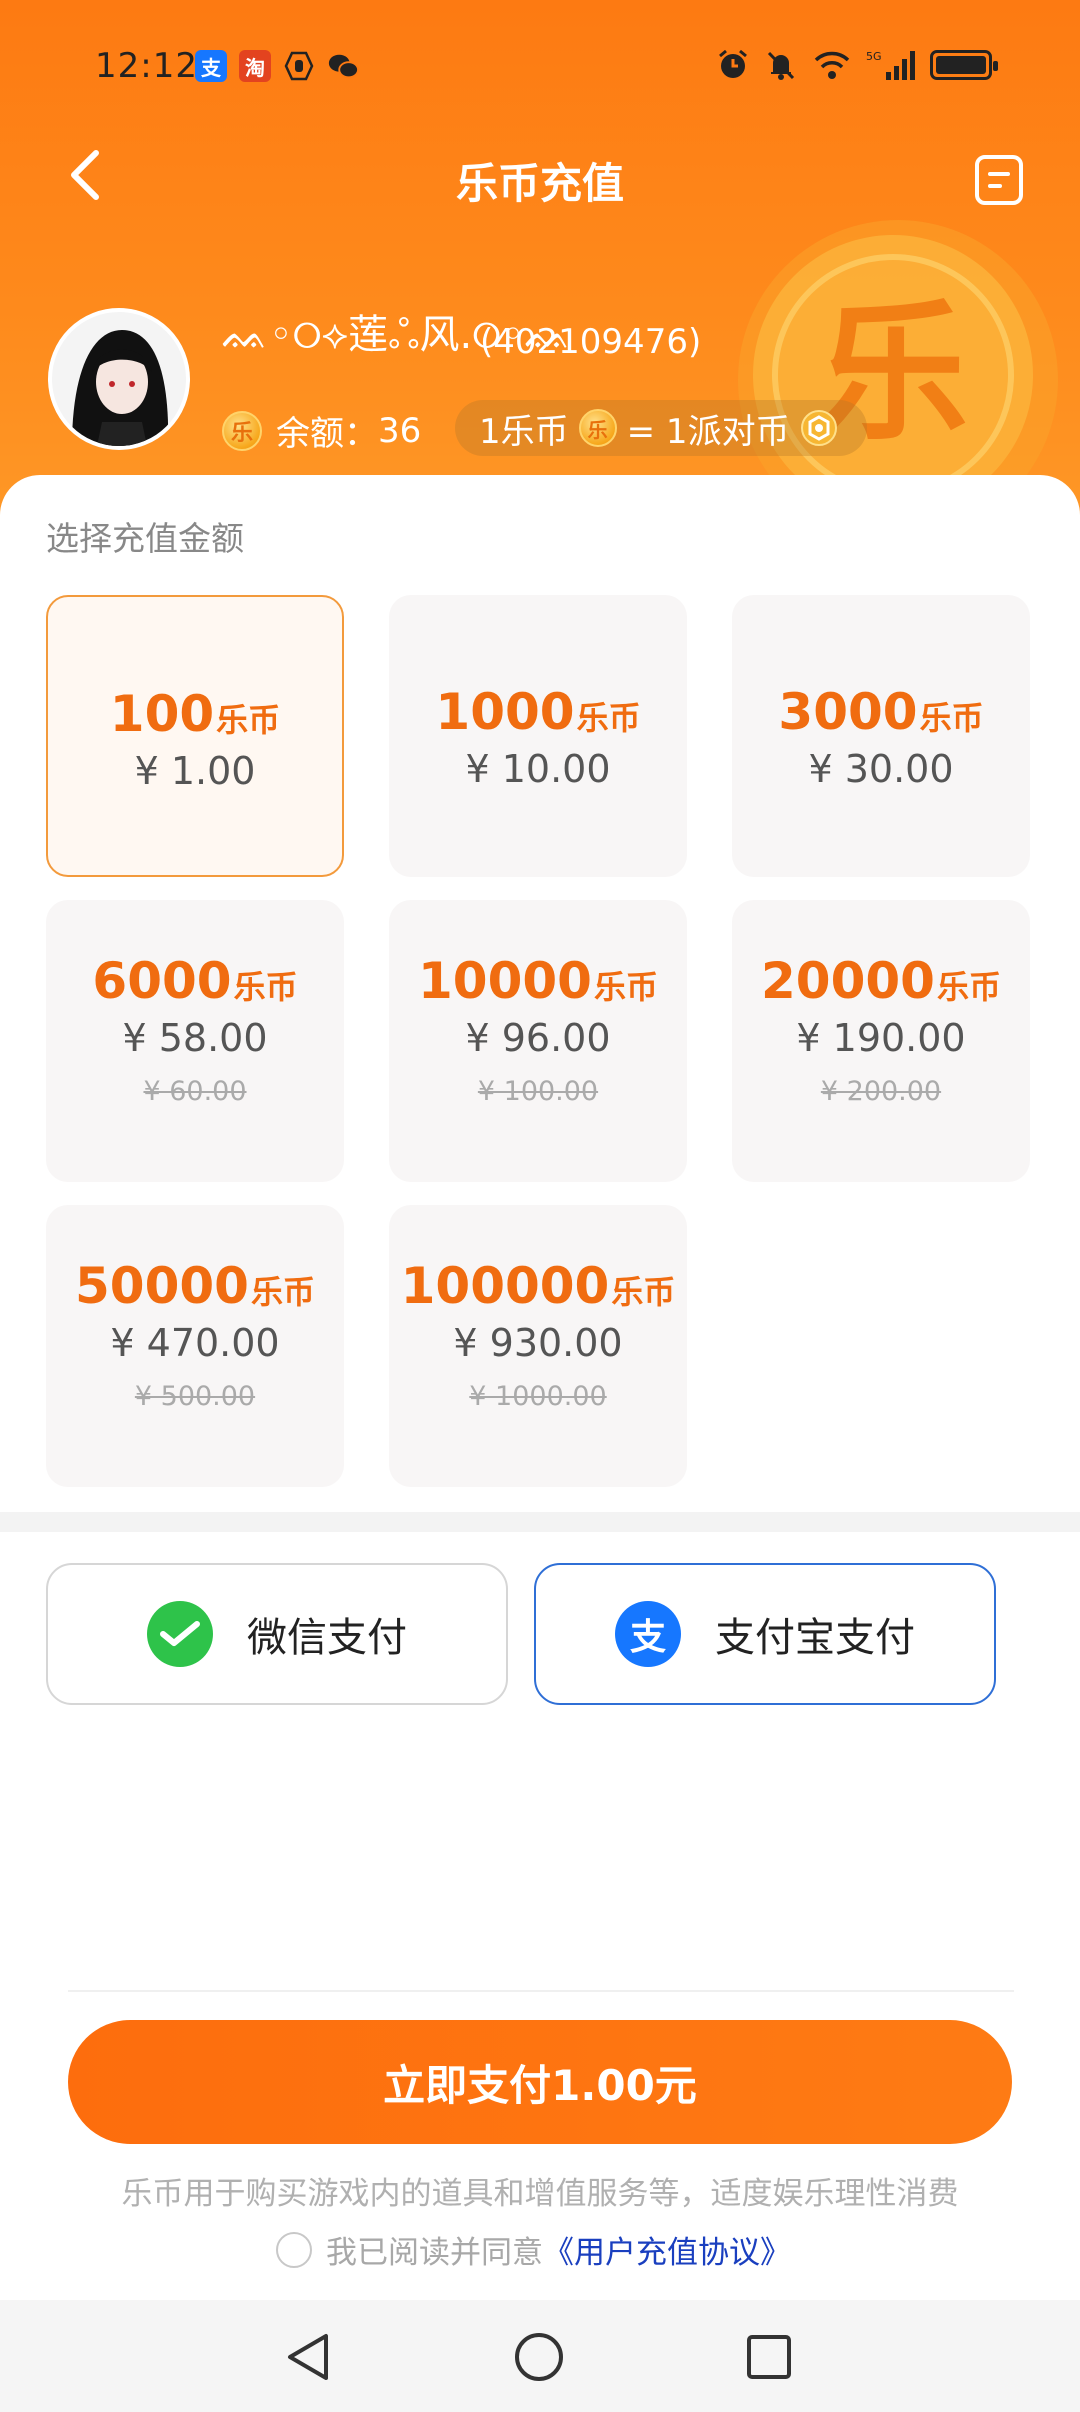 The image size is (1080, 2412). Describe the element at coordinates (832, 65) in the screenshot. I see `wifi-icon` at that location.